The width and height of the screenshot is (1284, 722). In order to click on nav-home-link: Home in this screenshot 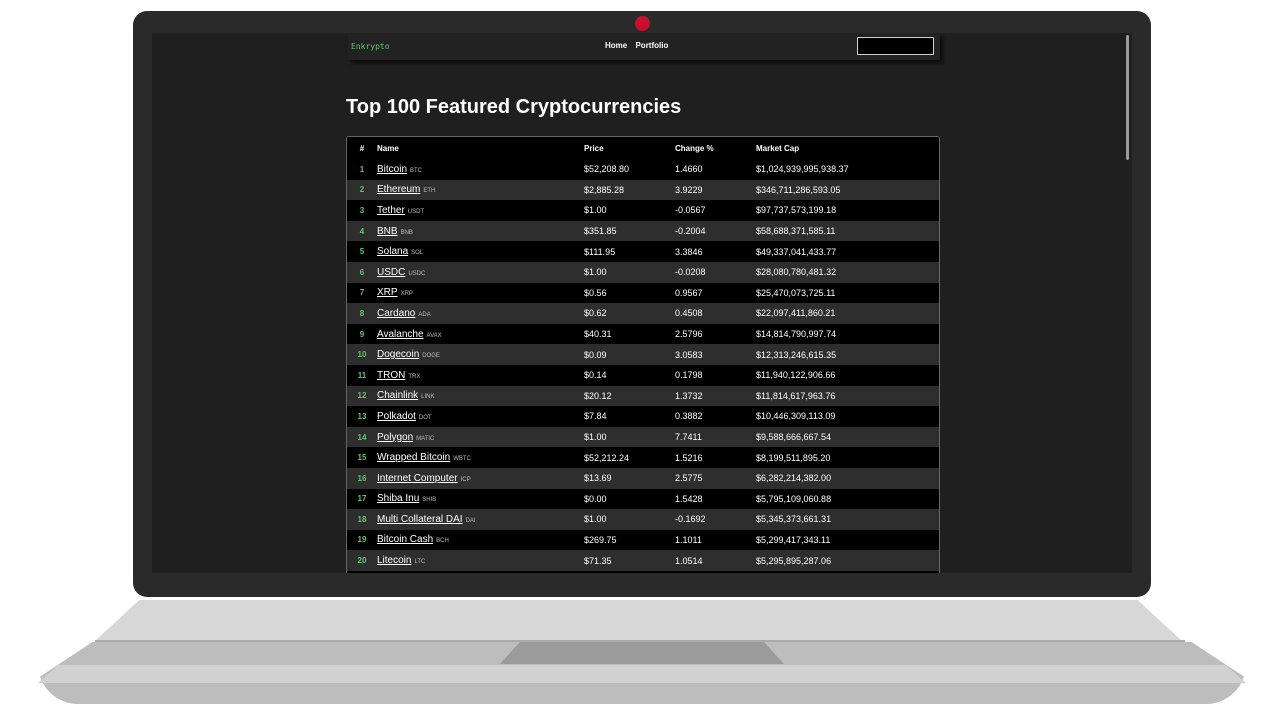, I will do `click(616, 45)`.